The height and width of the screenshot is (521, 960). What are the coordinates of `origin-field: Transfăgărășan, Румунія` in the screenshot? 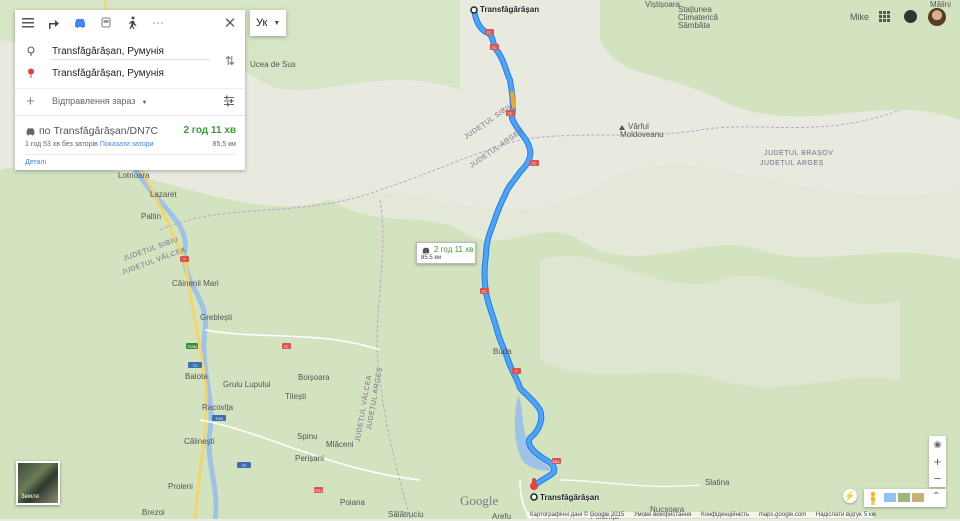 It's located at (108, 51).